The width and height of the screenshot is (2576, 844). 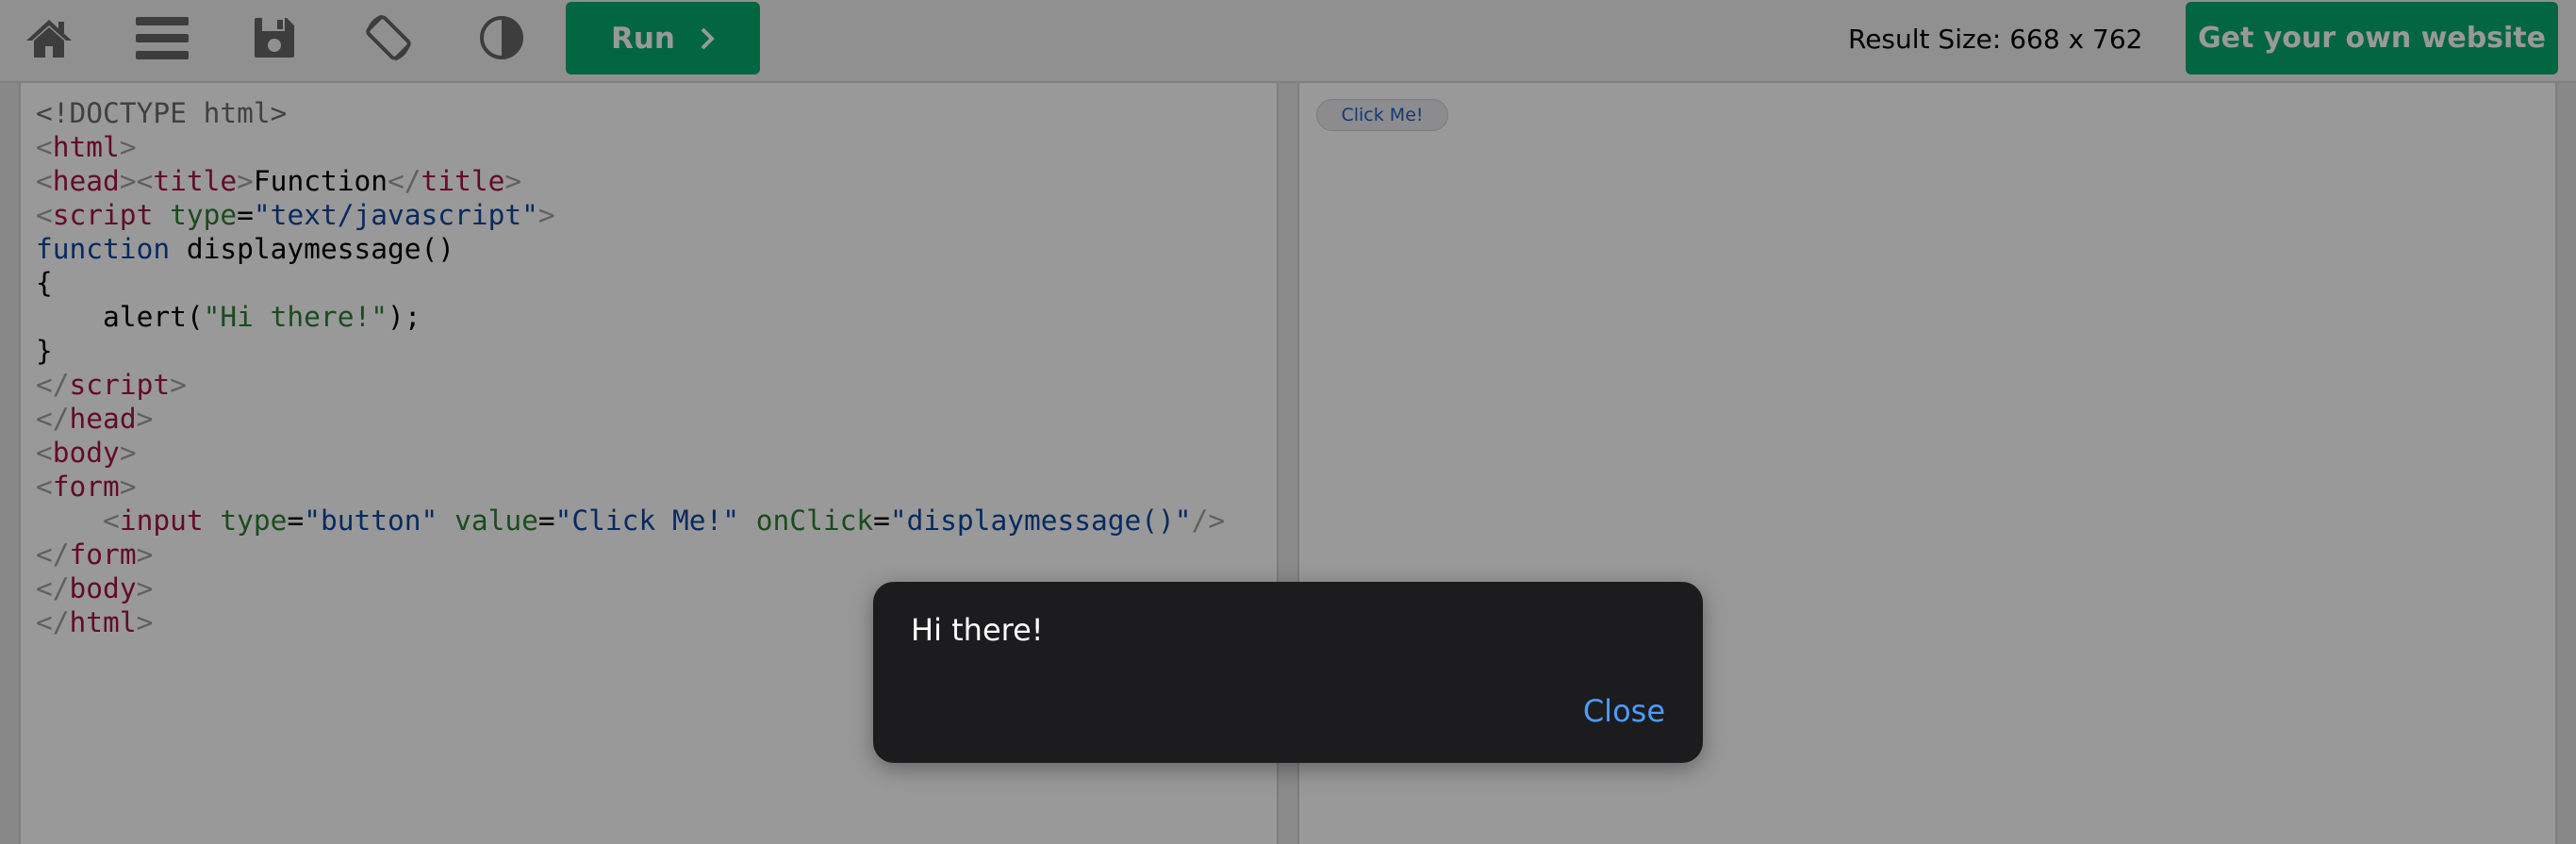 What do you see at coordinates (1624, 711) in the screenshot?
I see `alert-close-button: Close` at bounding box center [1624, 711].